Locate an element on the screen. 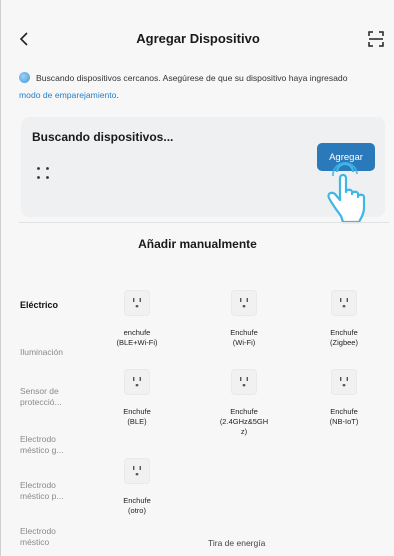  tap-hand-icon is located at coordinates (346, 195).